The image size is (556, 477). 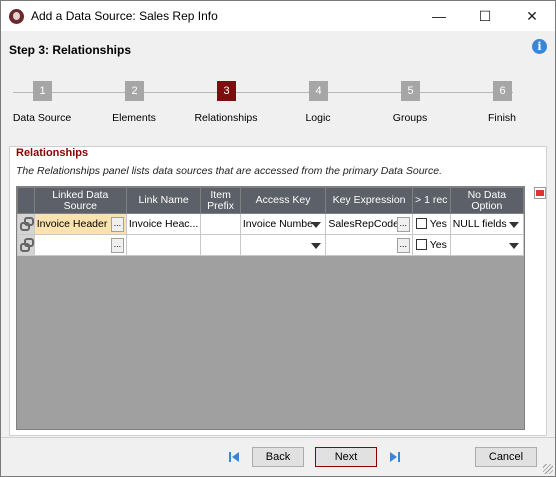 What do you see at coordinates (431, 200) in the screenshot?
I see `col-more-than-one-rec: > 1 rec` at bounding box center [431, 200].